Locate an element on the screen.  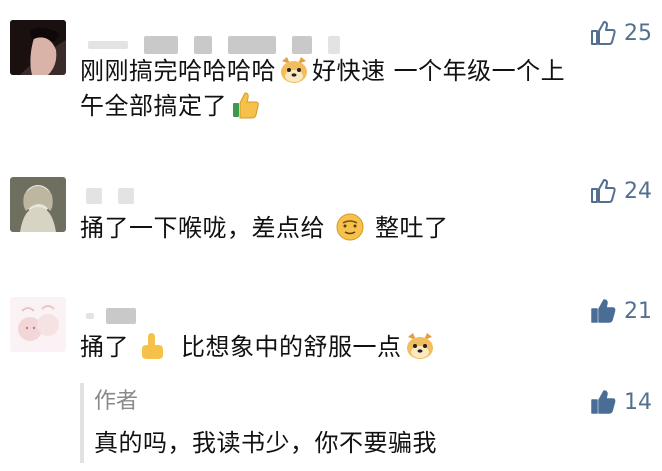
like-count: 14 is located at coordinates (638, 402).